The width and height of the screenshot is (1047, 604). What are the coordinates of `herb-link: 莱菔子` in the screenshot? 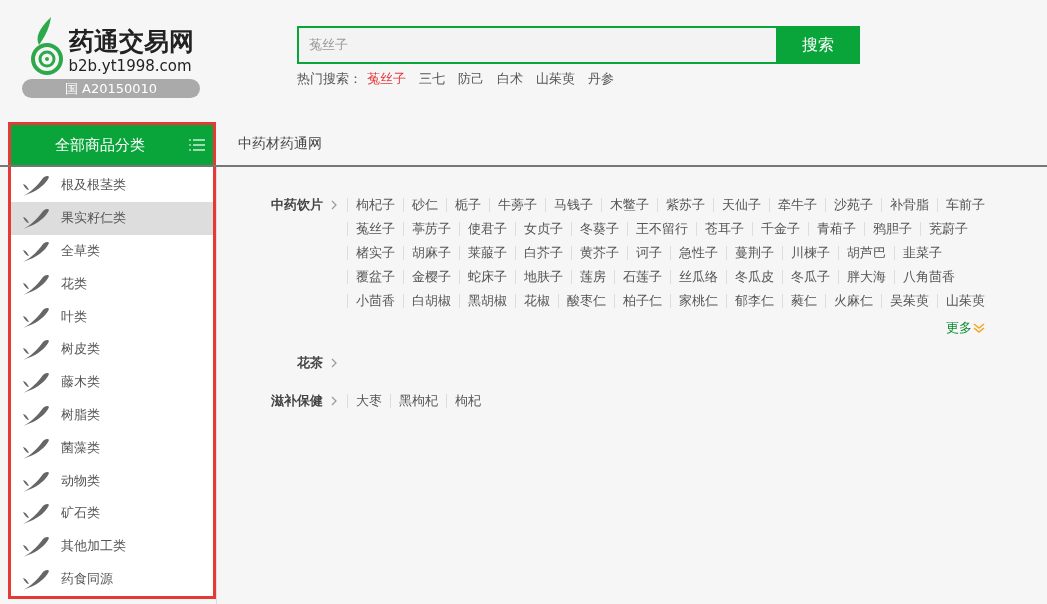 It's located at (487, 253).